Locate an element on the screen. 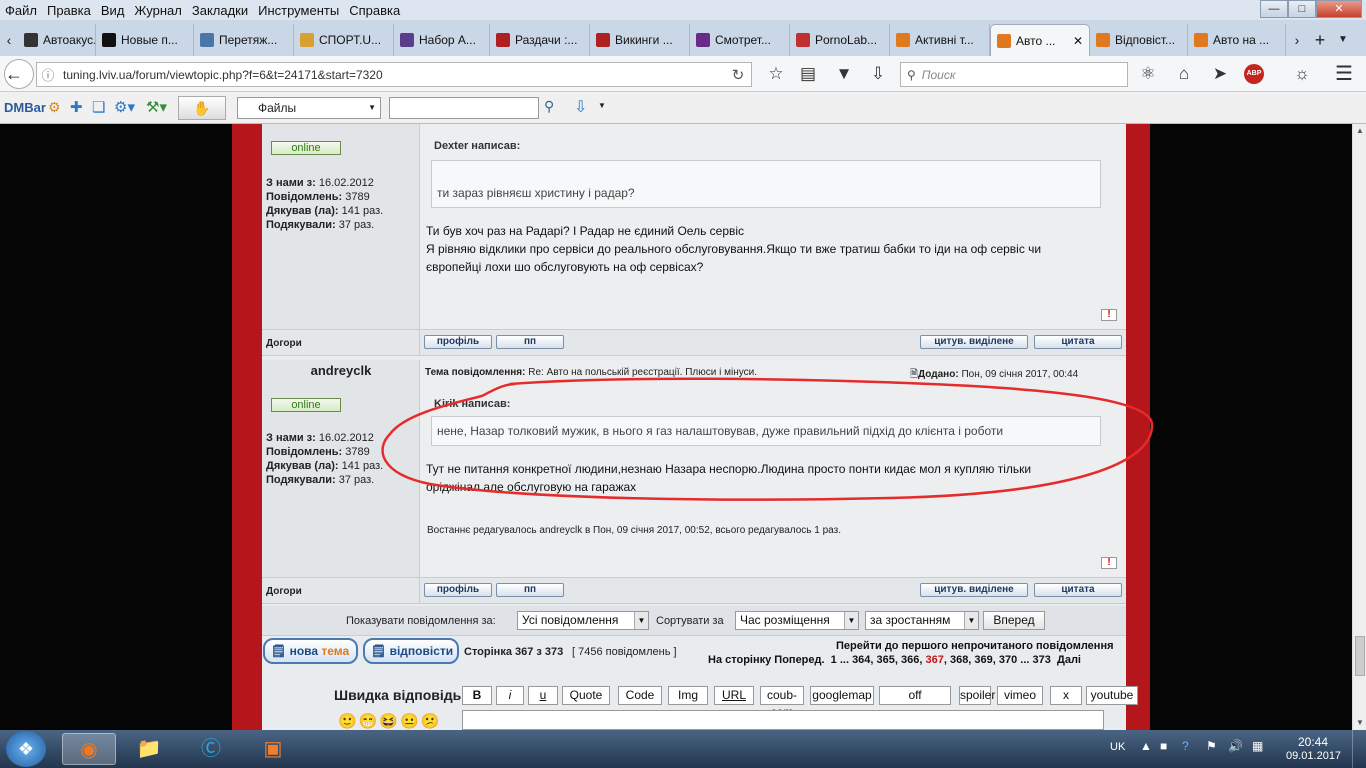  add-icon: ✚ is located at coordinates (76, 107).